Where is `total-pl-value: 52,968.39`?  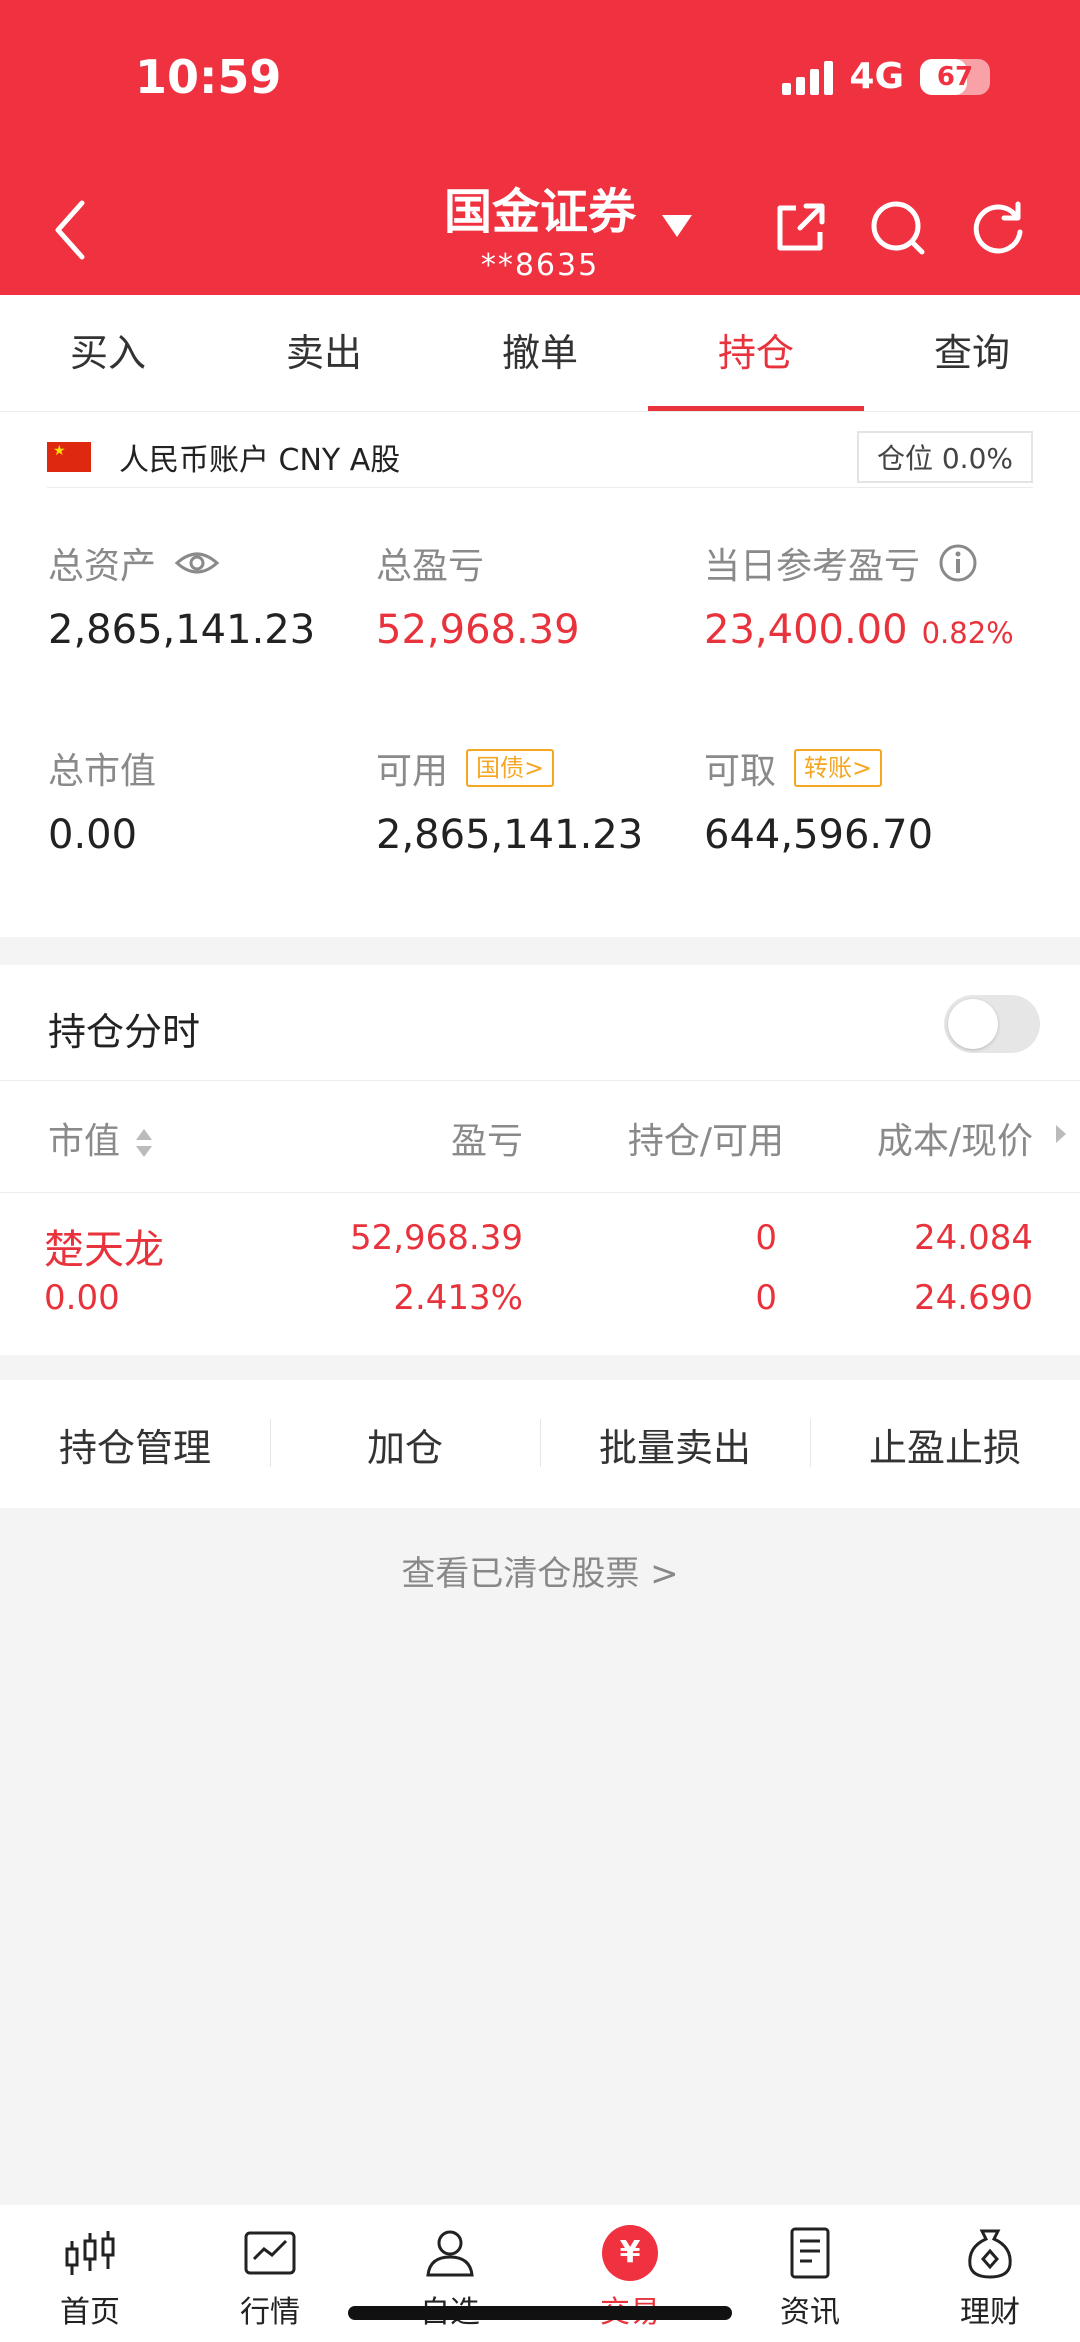 total-pl-value: 52,968.39 is located at coordinates (478, 630).